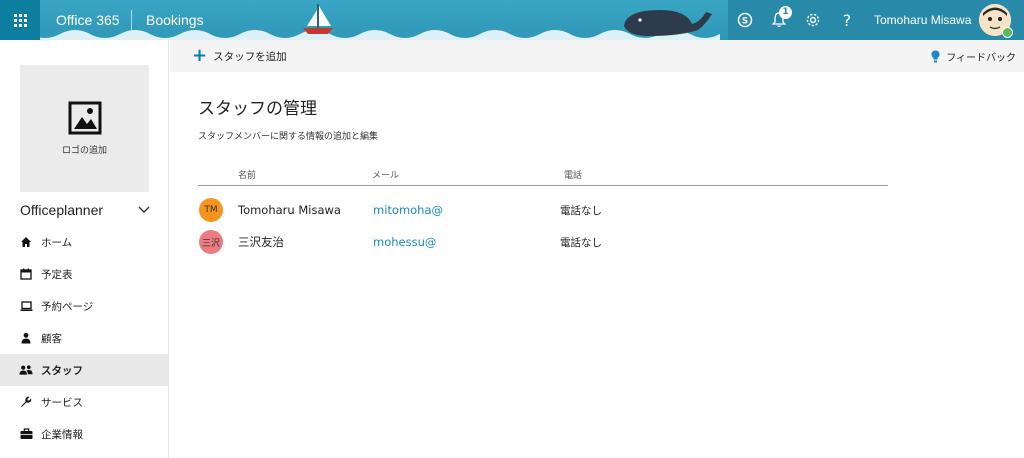  I want to click on laptop-icon, so click(26, 306).